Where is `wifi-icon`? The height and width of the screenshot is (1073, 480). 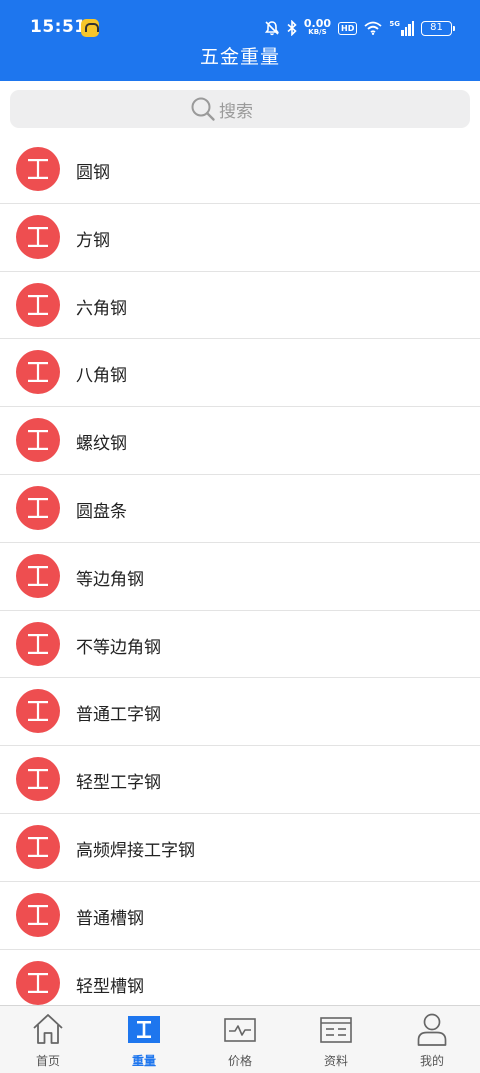 wifi-icon is located at coordinates (373, 28).